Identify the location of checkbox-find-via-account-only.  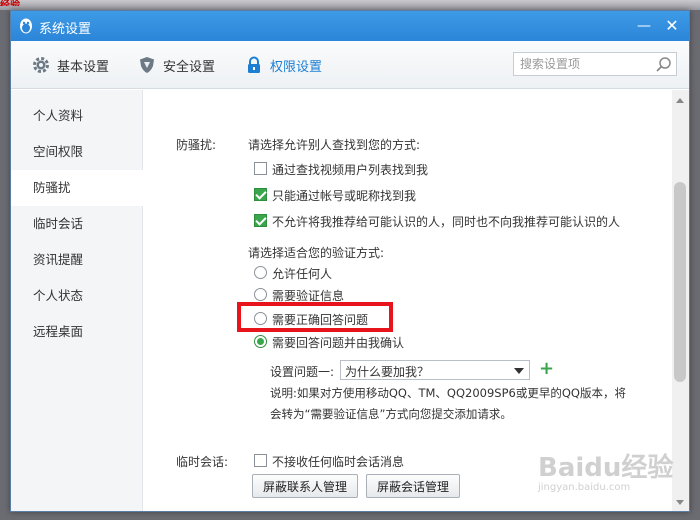
(260, 194).